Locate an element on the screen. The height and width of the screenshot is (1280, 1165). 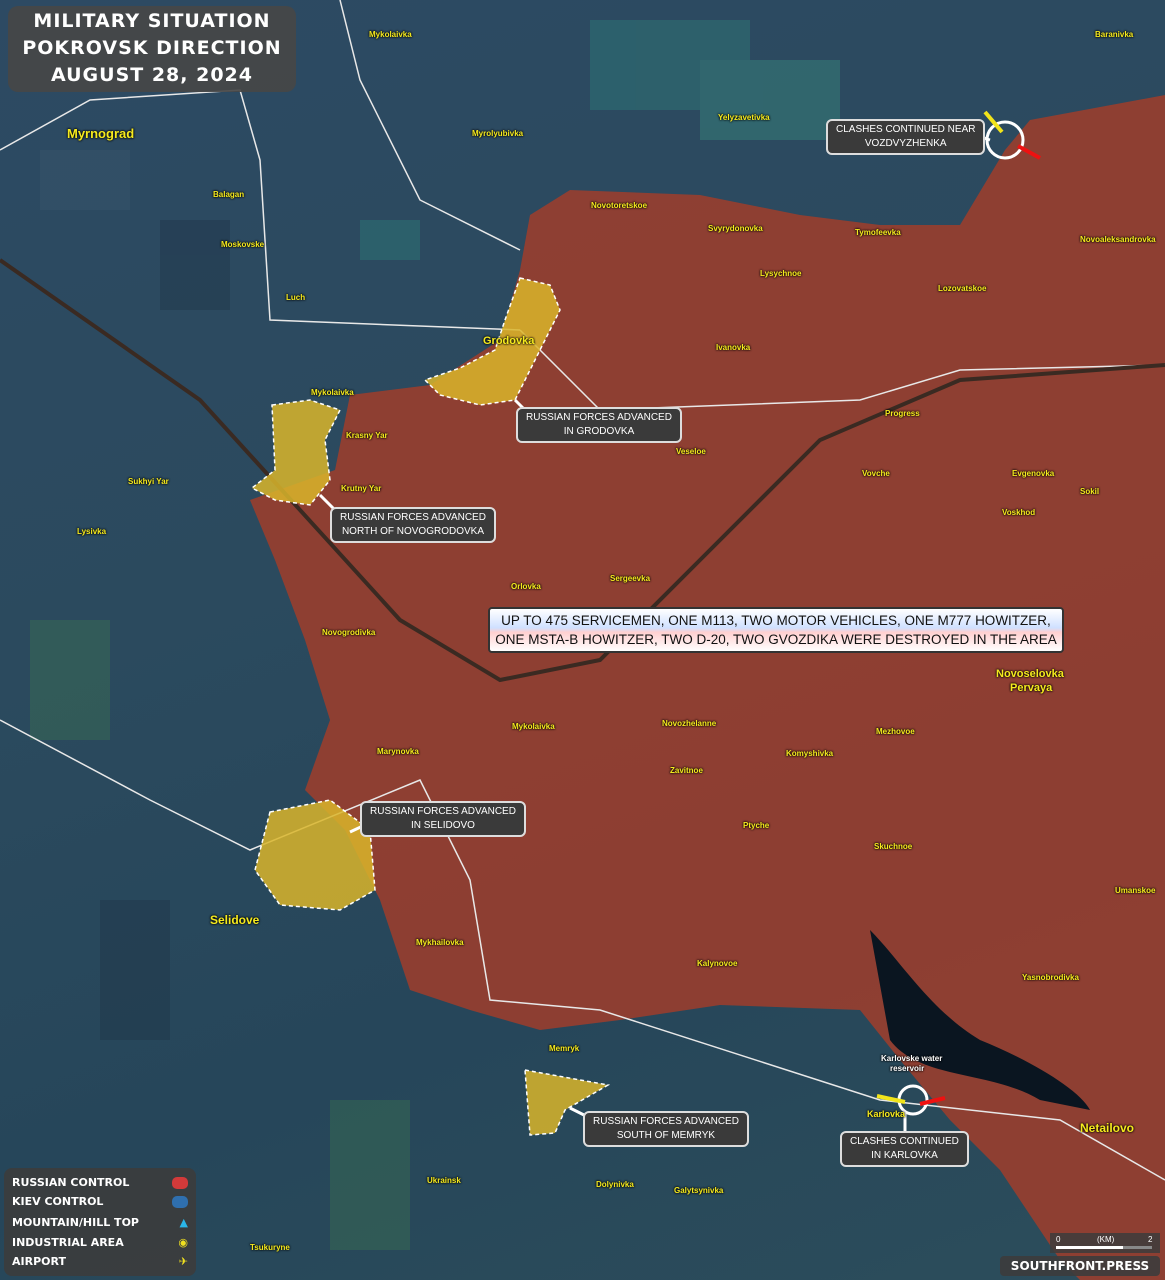
airport-icon: ✈ is located at coordinates (183, 1261).